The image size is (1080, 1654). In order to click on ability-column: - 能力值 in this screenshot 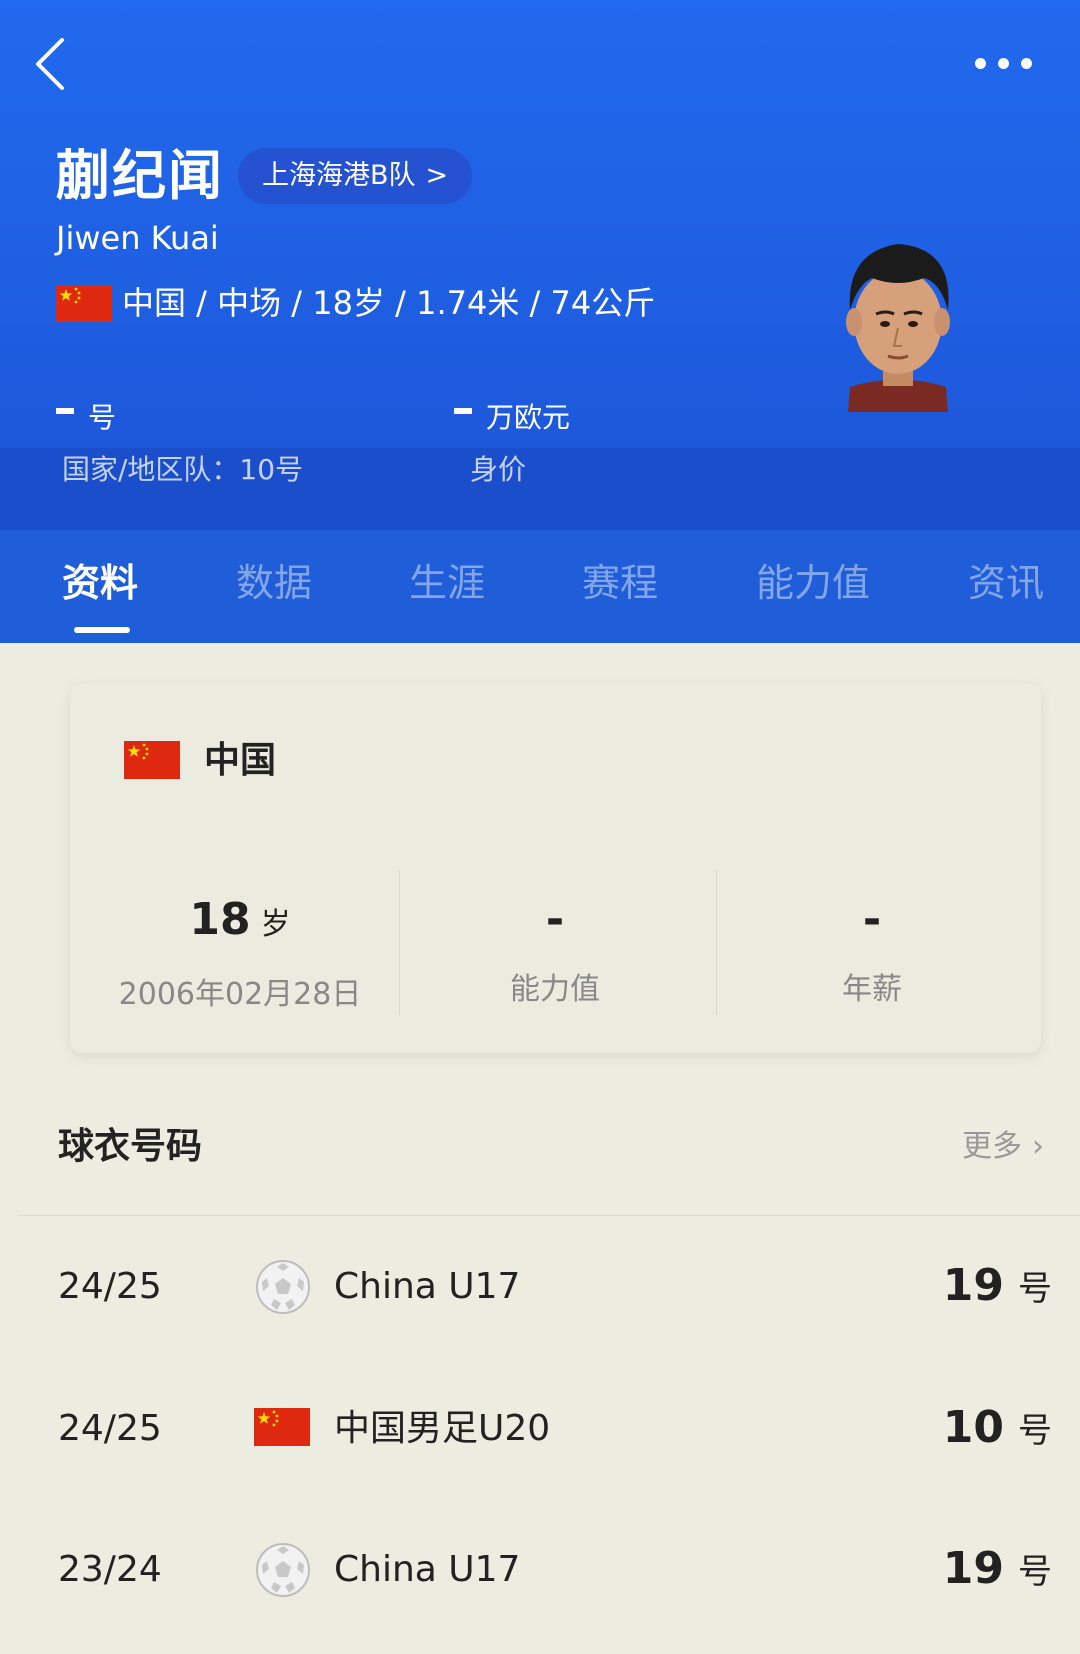, I will do `click(555, 950)`.